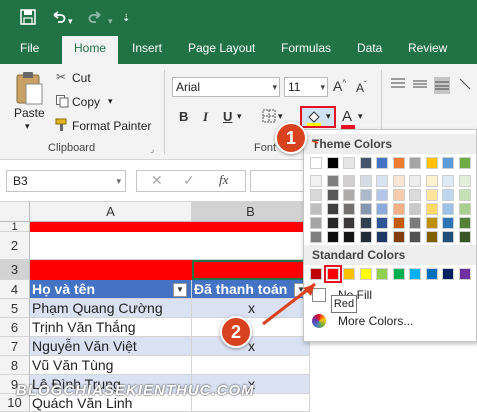 The image size is (477, 412). I want to click on name-cell: Vũ Văn Tùng, so click(111, 365).